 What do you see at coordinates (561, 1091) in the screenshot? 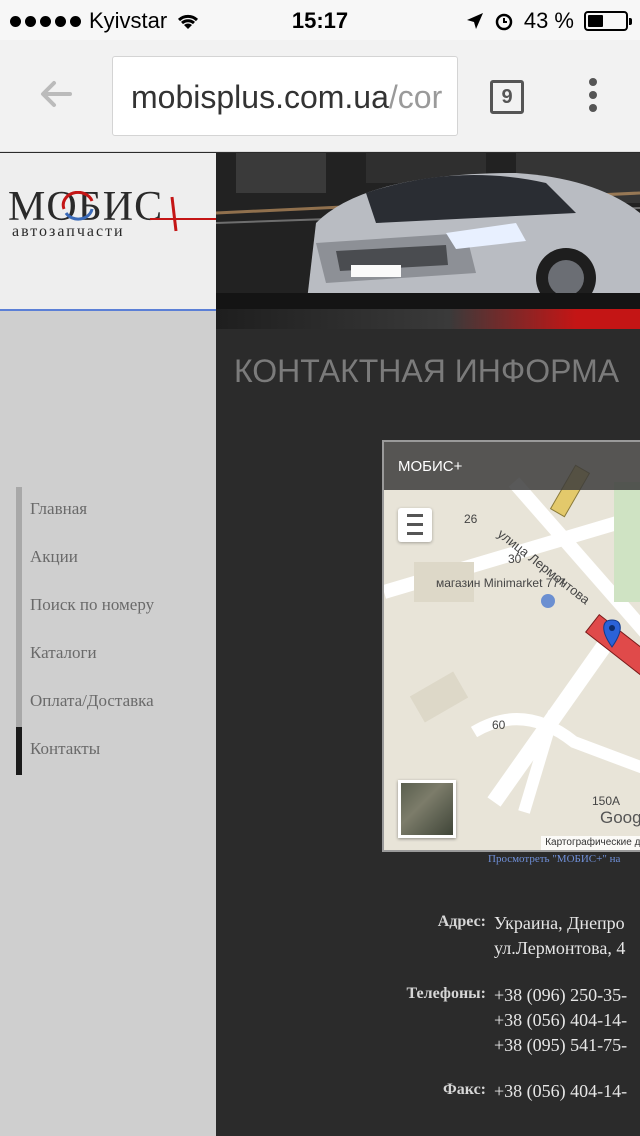
I see `fax-number: +38 (056) 404-14-` at bounding box center [561, 1091].